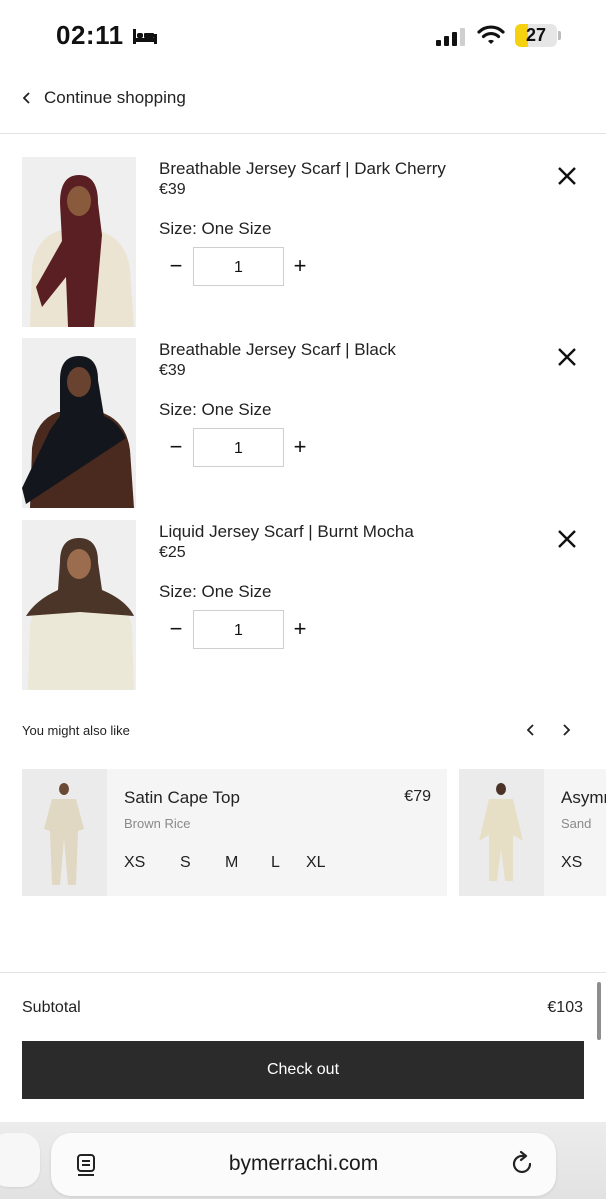  I want to click on battery-level: 27, so click(536, 35).